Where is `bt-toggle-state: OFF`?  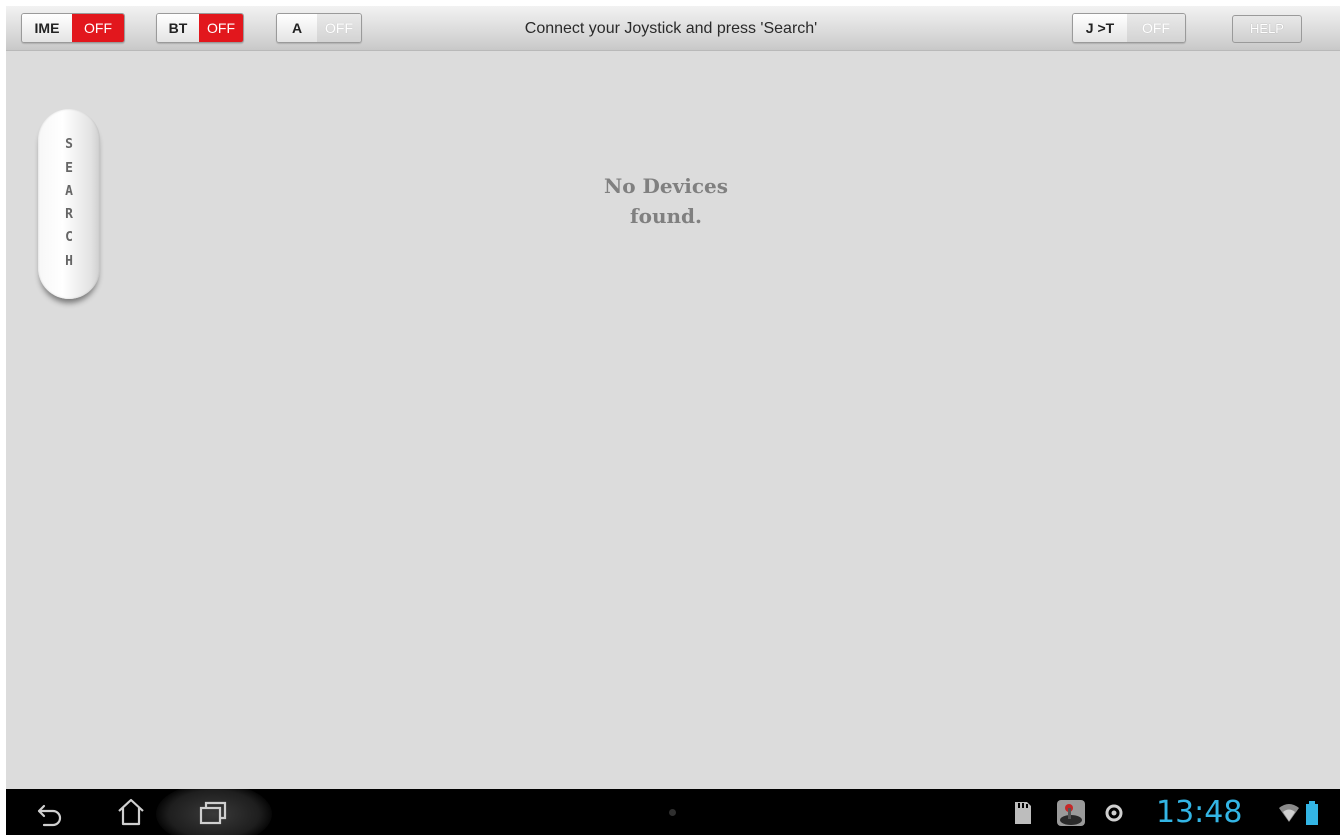 bt-toggle-state: OFF is located at coordinates (221, 28).